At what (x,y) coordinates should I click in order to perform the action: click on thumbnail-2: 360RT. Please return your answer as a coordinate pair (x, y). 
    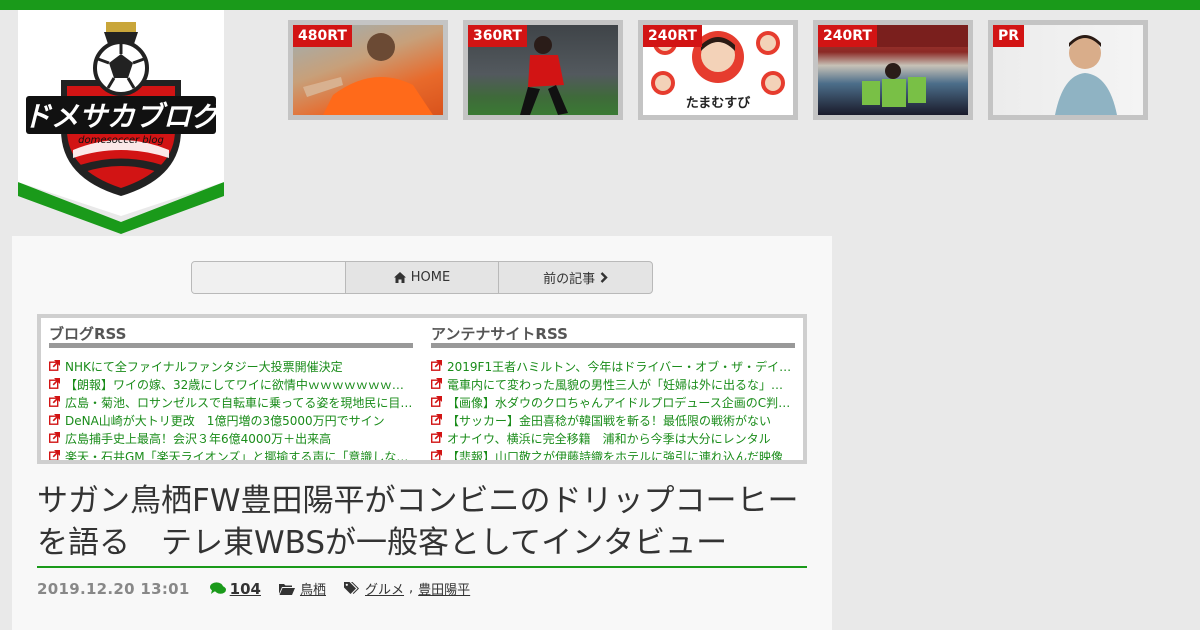
    Looking at the image, I should click on (543, 70).